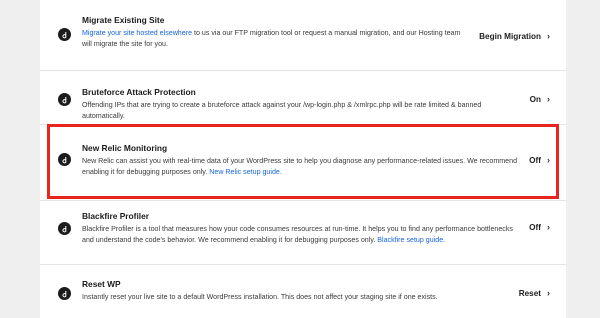 The height and width of the screenshot is (318, 600). What do you see at coordinates (139, 92) in the screenshot?
I see `row-title: Bruteforce Attack Protection` at bounding box center [139, 92].